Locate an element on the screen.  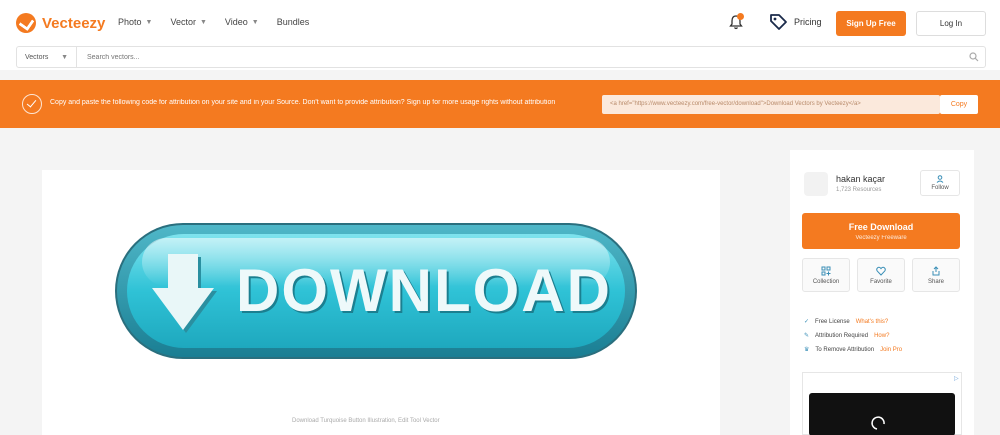
refresh-icon is located at coordinates (878, 423).